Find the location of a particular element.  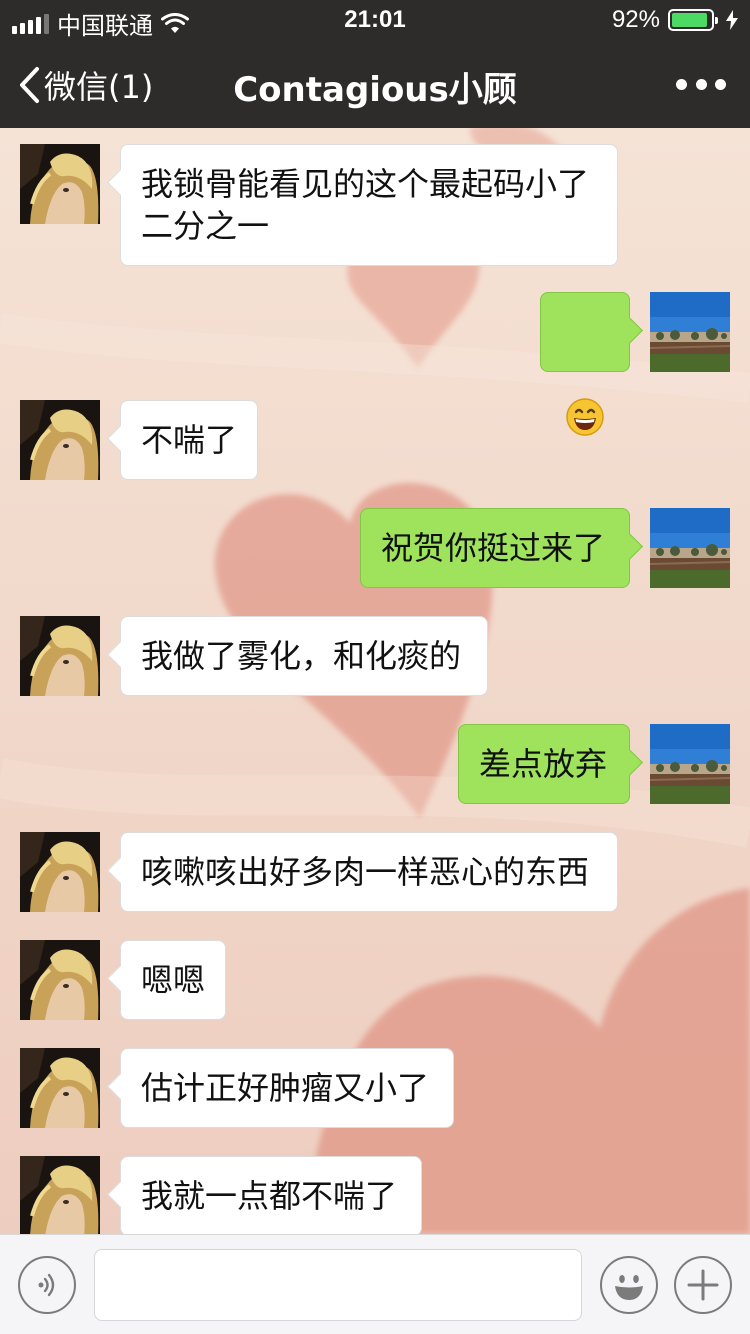

battery-percent: 92% is located at coordinates (635, 19).